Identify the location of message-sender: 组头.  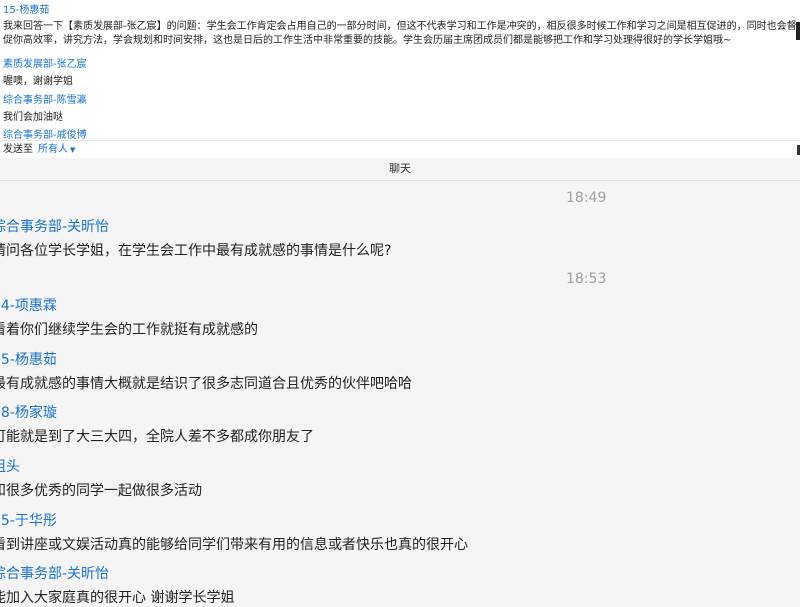
(101, 467).